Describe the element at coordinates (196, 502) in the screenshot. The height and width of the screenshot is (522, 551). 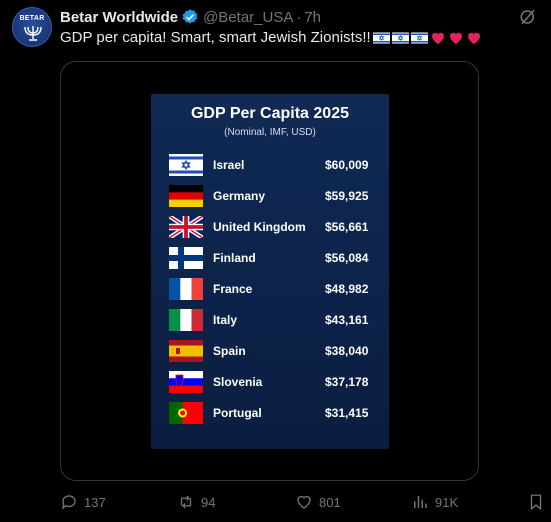
I see `repost-button: 94` at that location.